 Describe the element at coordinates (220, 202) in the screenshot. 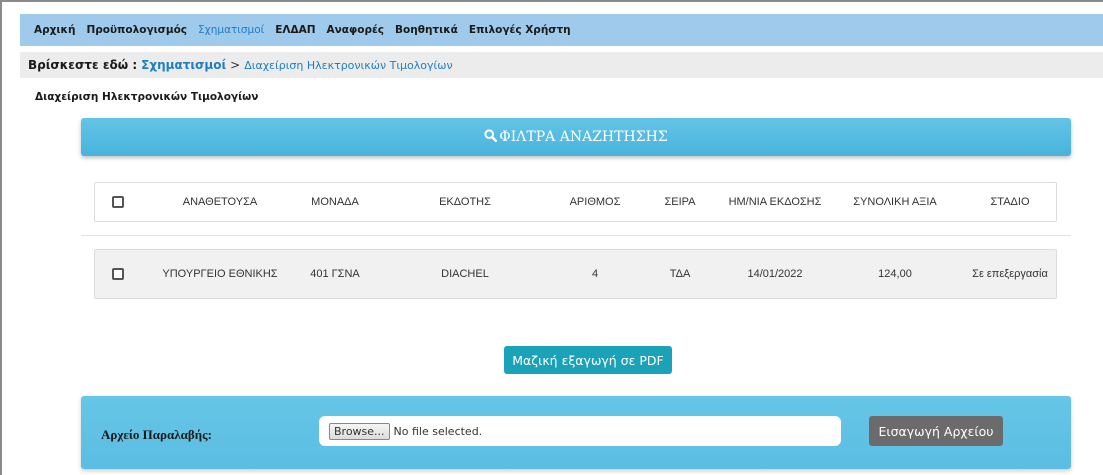

I see `col-header-contracting-authority: ΑΝΑΘΕΤΟΥΣΑ` at that location.